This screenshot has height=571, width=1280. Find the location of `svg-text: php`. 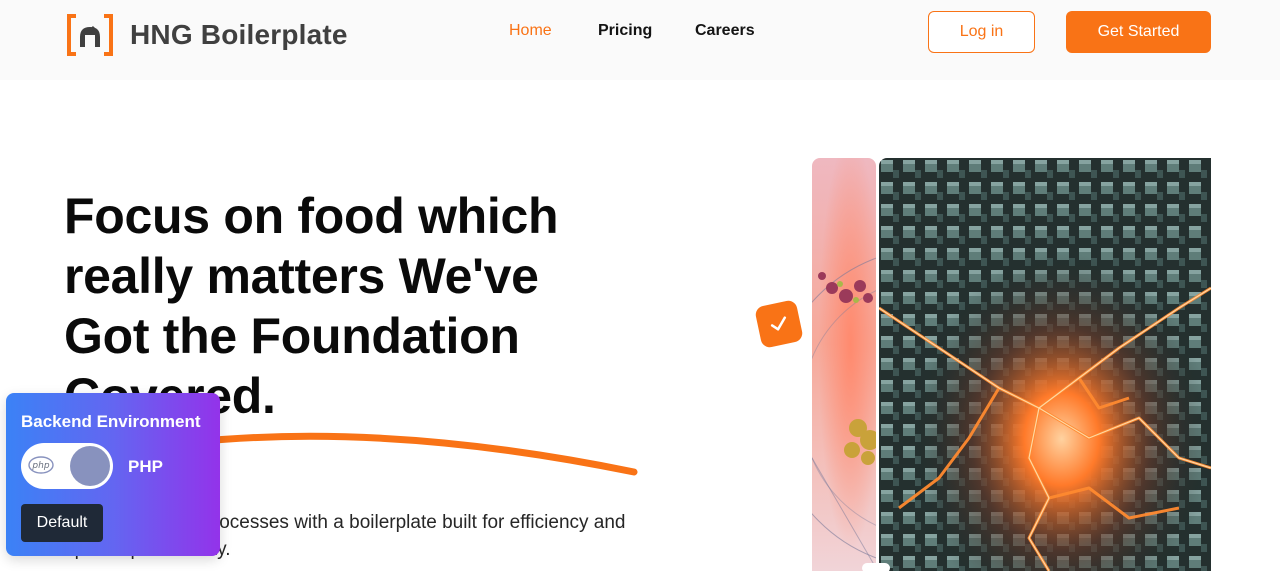

svg-text: php is located at coordinates (40, 466).